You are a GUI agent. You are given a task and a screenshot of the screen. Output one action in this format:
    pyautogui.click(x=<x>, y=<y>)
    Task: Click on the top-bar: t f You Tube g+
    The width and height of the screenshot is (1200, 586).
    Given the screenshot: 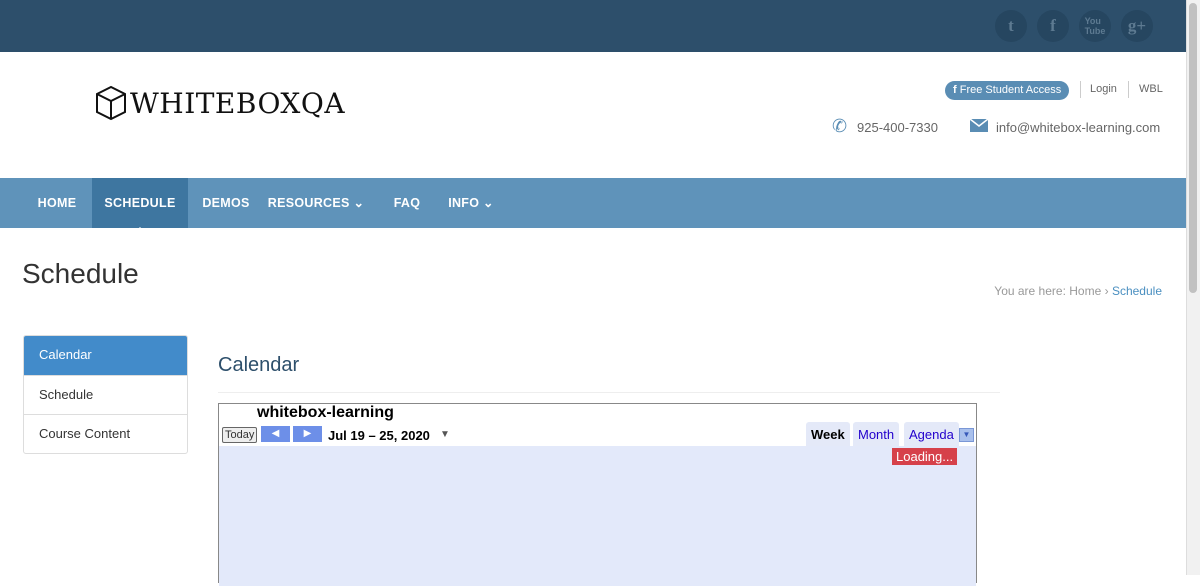 What is the action you would take?
    pyautogui.click(x=593, y=26)
    